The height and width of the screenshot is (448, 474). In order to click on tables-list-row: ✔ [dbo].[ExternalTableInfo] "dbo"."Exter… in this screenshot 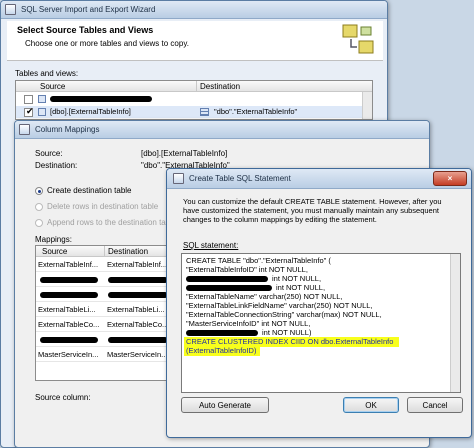, I will do `click(189, 112)`.